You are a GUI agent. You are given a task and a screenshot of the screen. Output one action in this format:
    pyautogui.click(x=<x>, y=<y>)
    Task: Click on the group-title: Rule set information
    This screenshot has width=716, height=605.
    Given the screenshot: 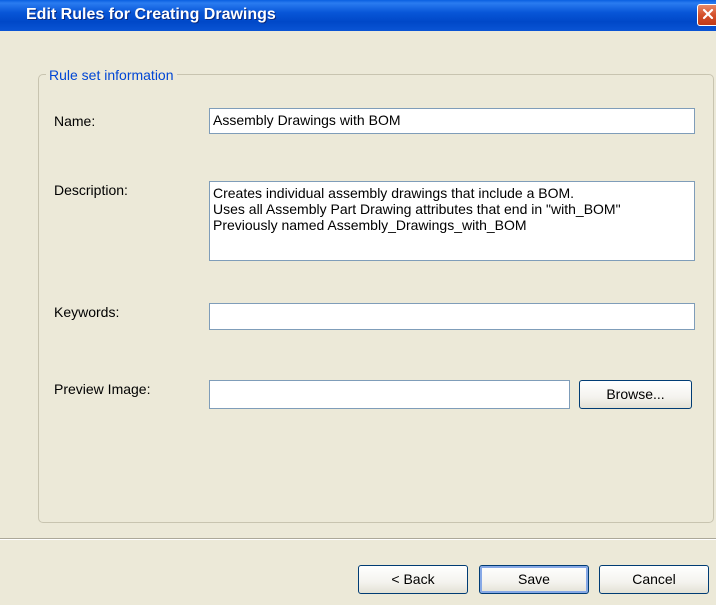 What is the action you would take?
    pyautogui.click(x=111, y=75)
    